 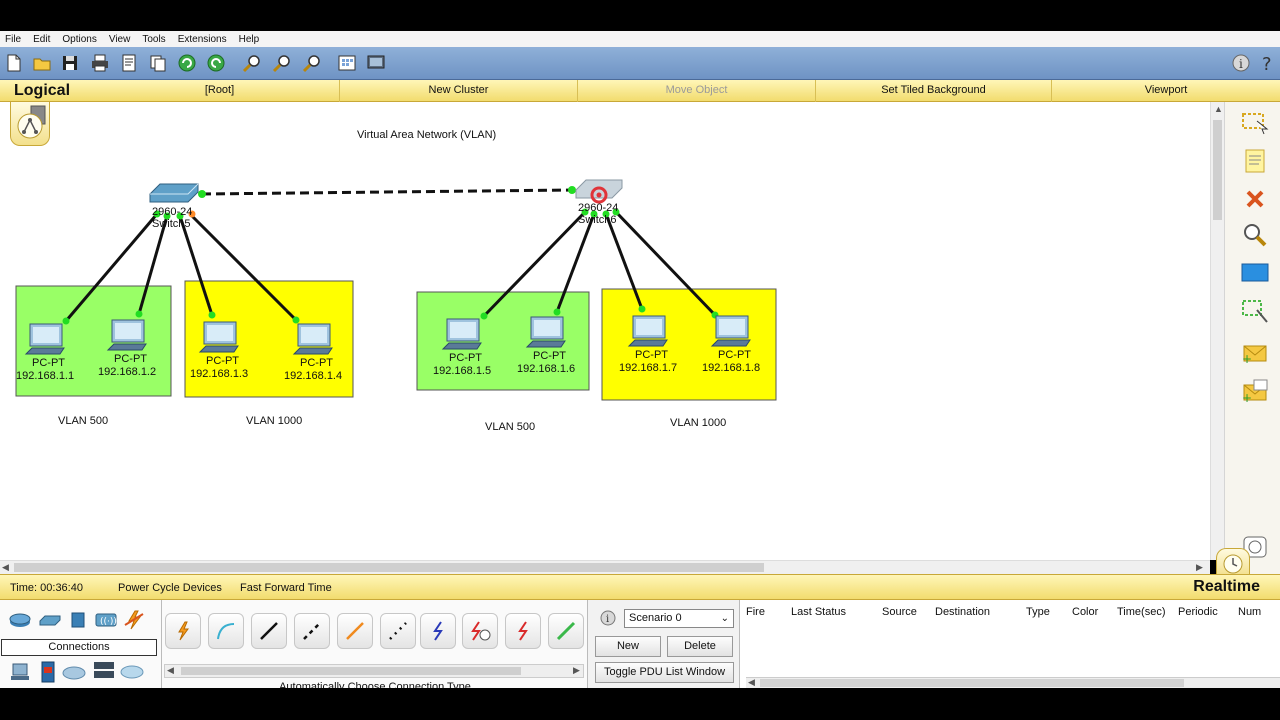 I want to click on resize-shape-icon, so click(x=1255, y=311).